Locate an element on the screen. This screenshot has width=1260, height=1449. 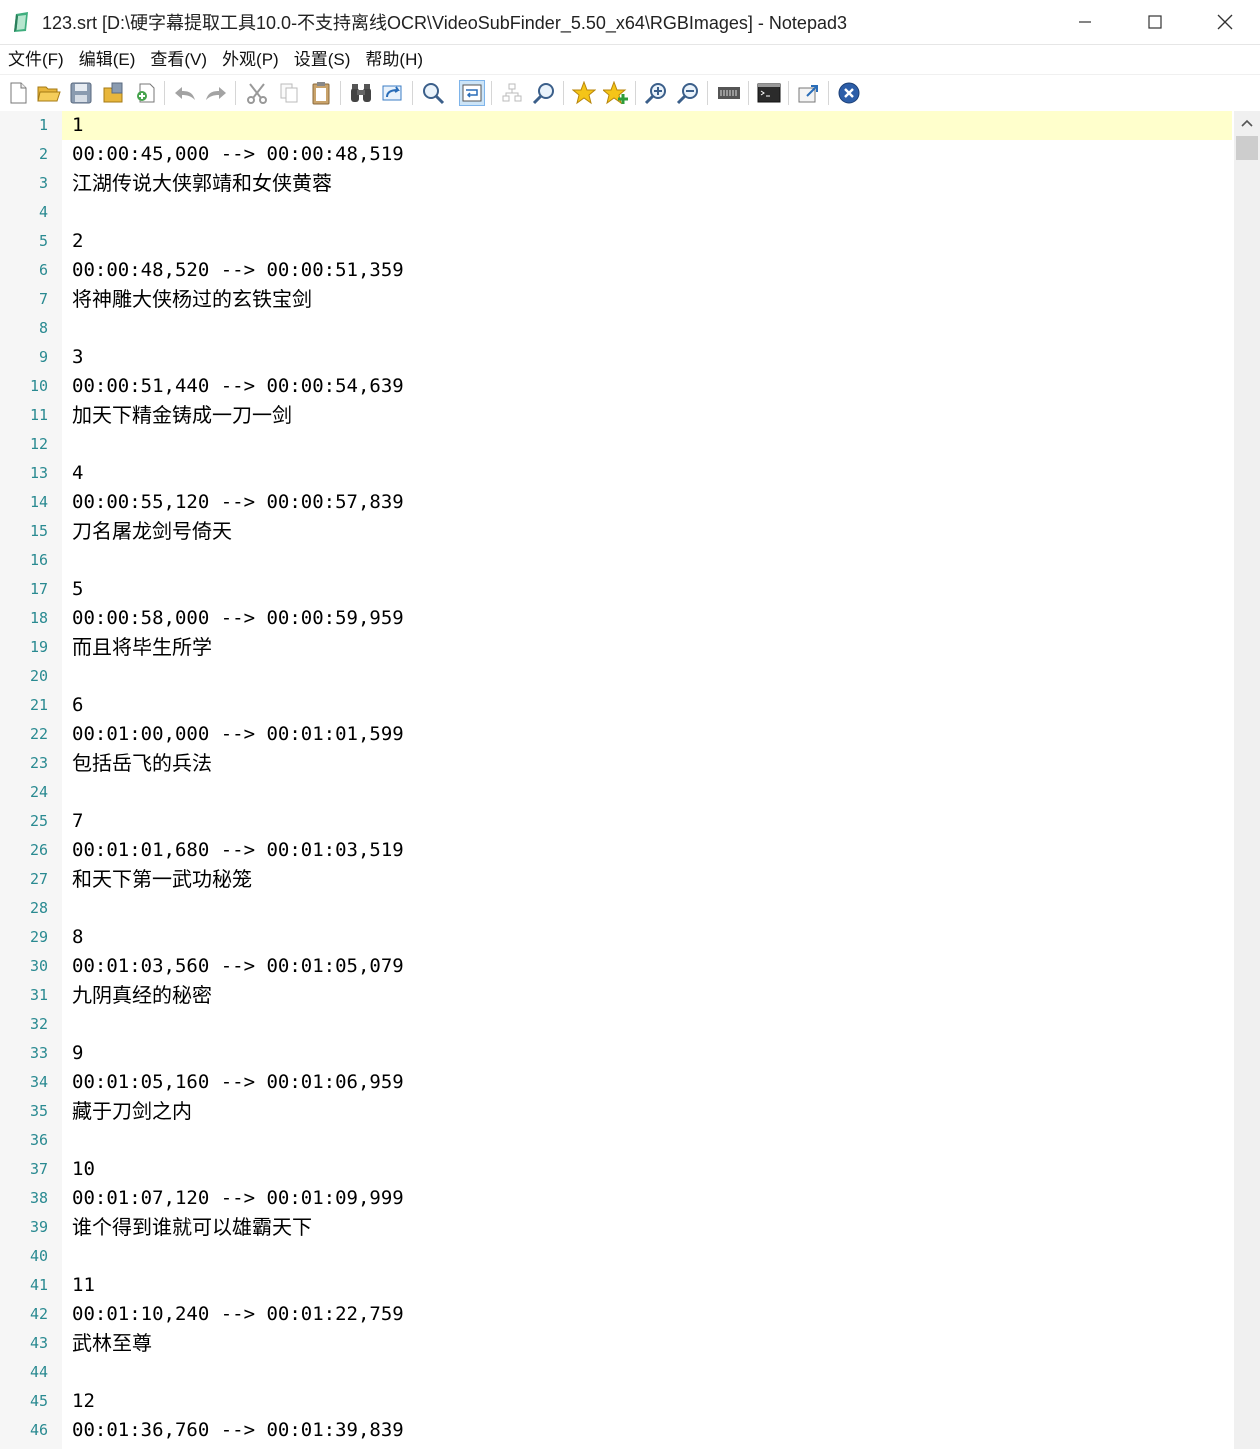
vertical-scrollbar is located at coordinates (1247, 780).